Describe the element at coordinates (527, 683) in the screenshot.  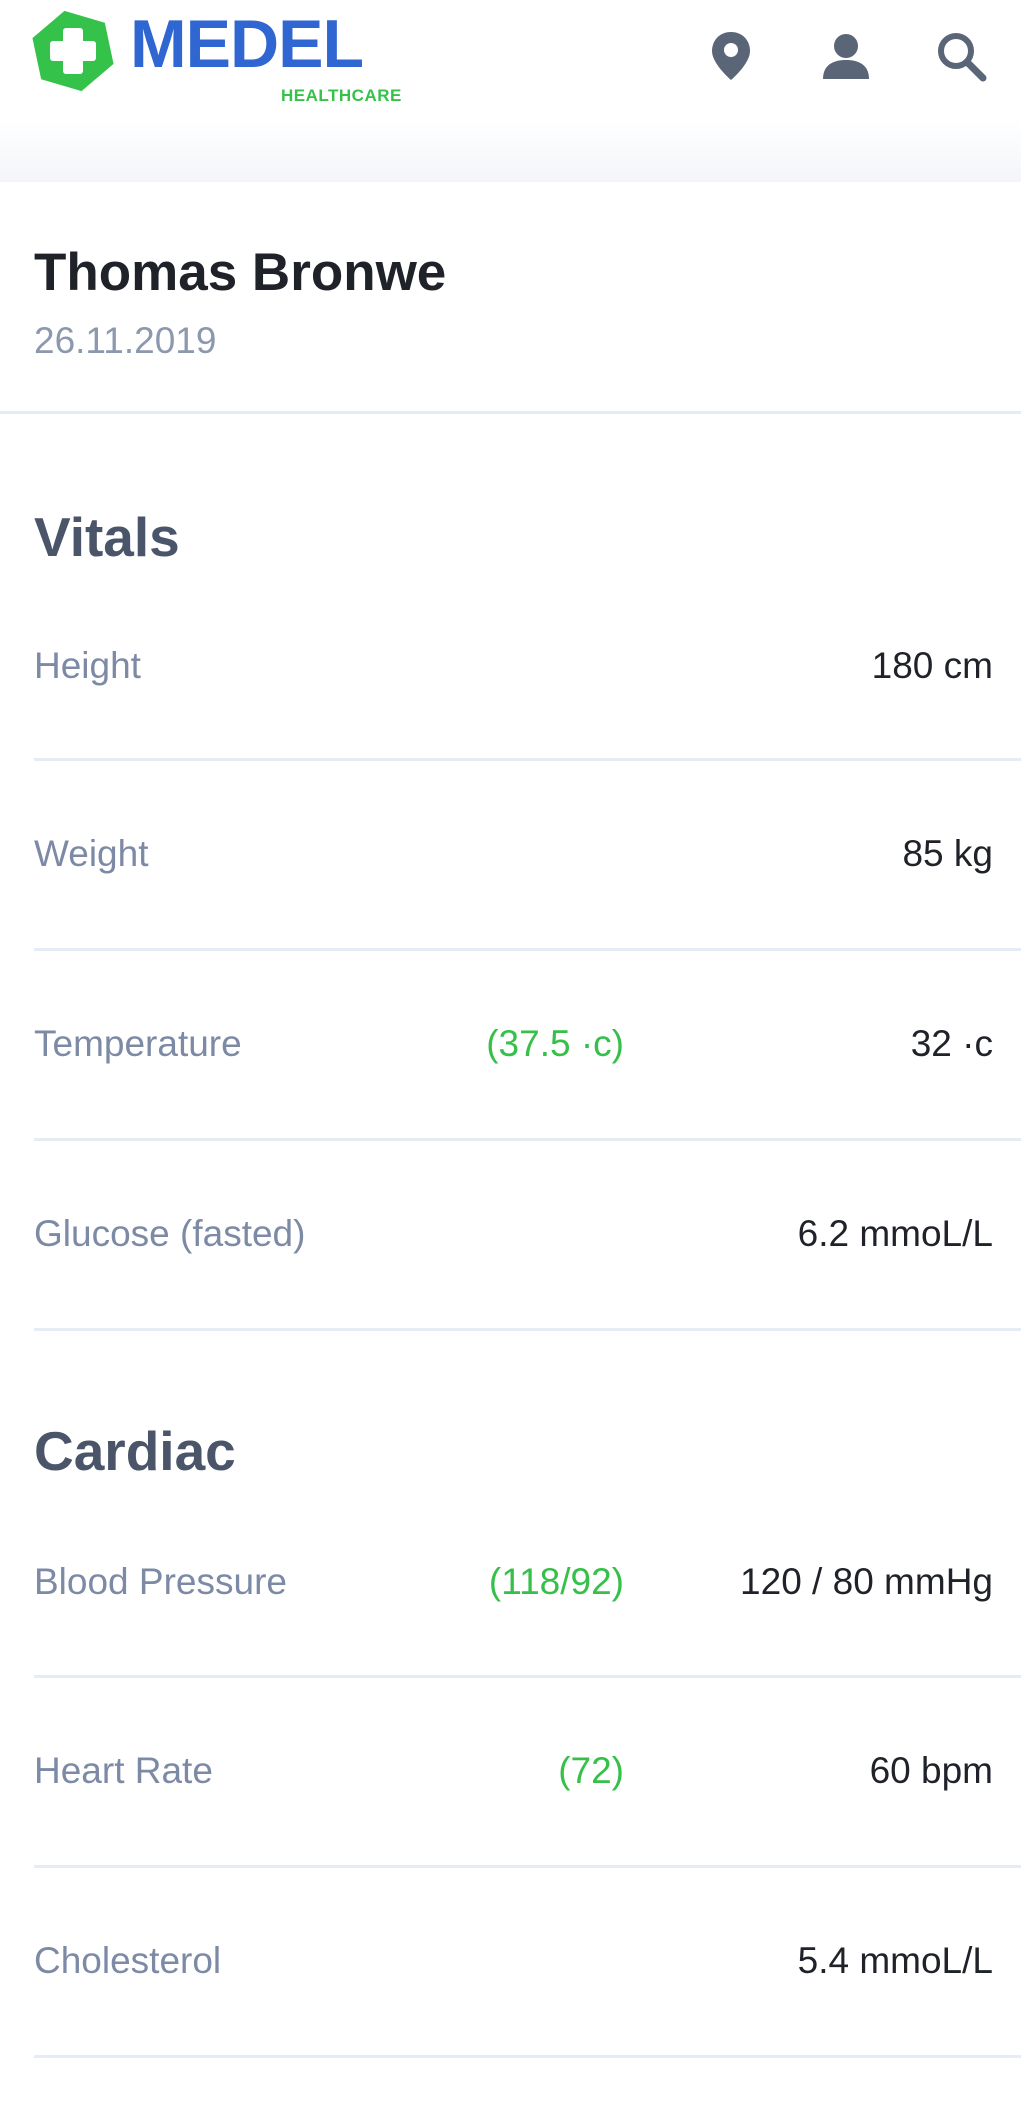
I see `list-item-height: Height 180 cm` at that location.